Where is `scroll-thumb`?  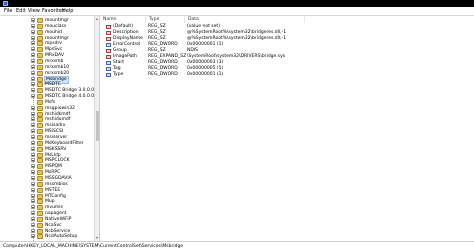
scroll-thumb is located at coordinates (97, 126).